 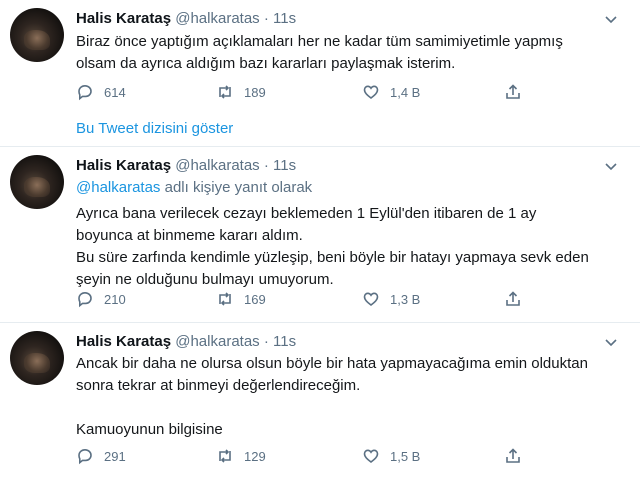 What do you see at coordinates (101, 92) in the screenshot?
I see `reply-button: 614` at bounding box center [101, 92].